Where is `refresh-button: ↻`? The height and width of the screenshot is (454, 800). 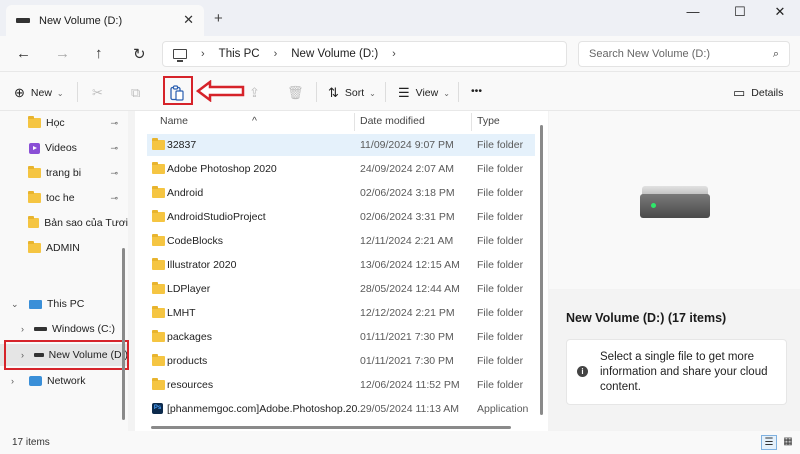 refresh-button: ↻ is located at coordinates (139, 54).